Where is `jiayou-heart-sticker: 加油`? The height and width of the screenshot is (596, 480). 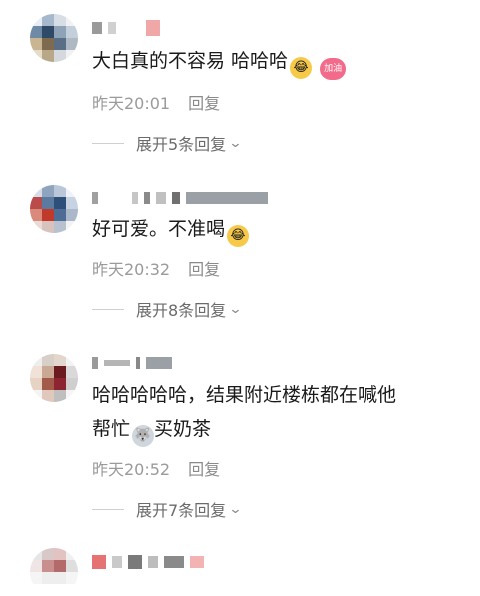 jiayou-heart-sticker: 加油 is located at coordinates (333, 69).